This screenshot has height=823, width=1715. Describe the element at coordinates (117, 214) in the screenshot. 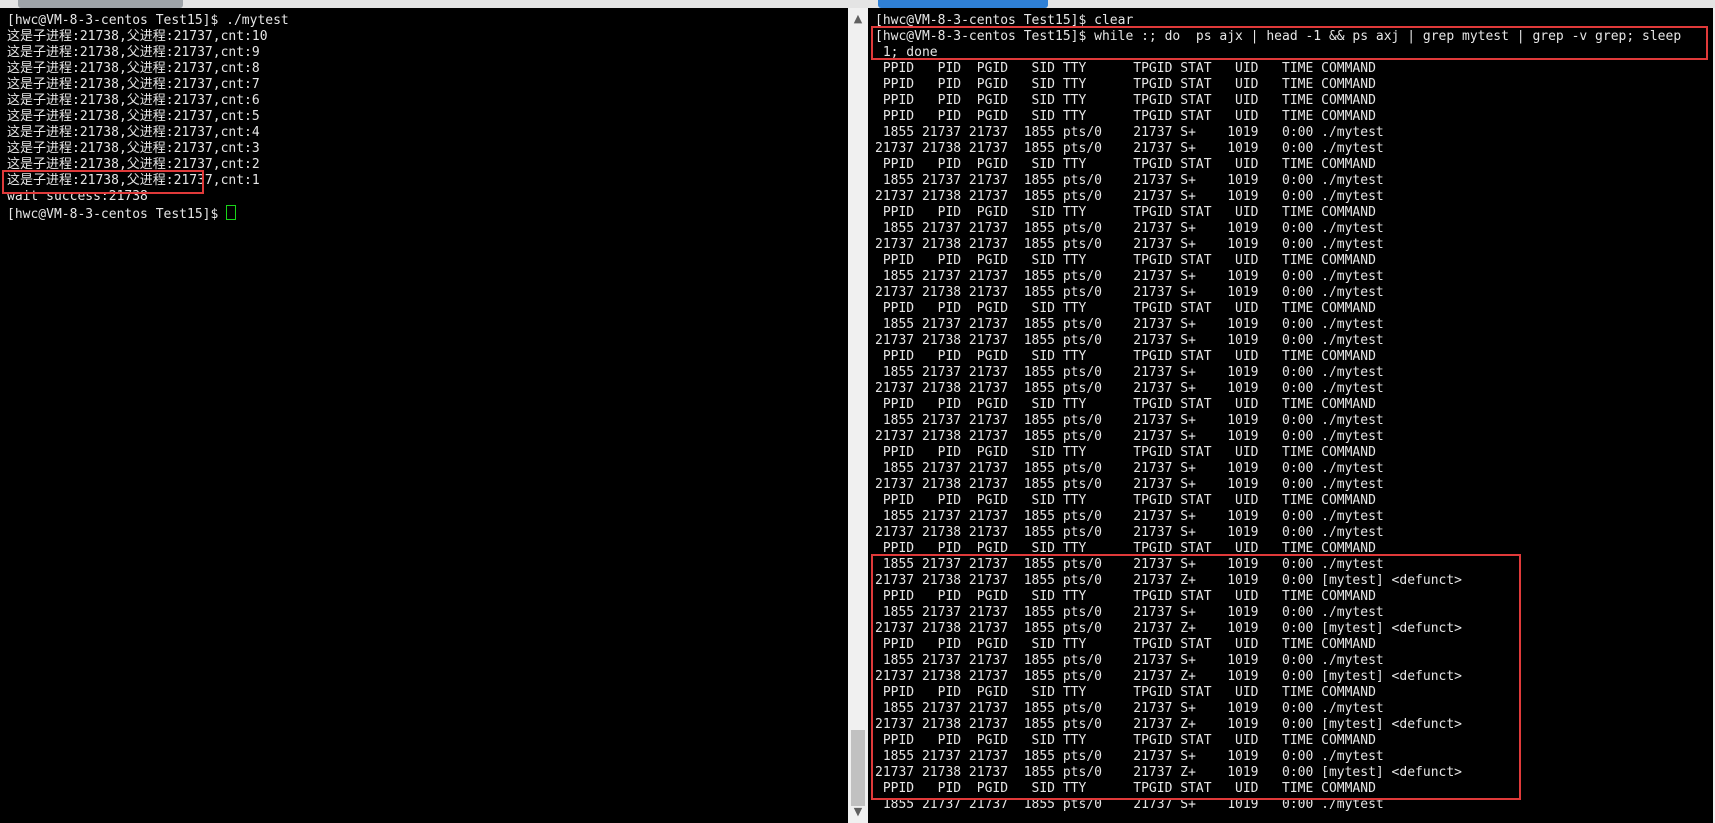

I see `shell-prompt: [hwc@VM-8-3-centos Test15]$` at that location.